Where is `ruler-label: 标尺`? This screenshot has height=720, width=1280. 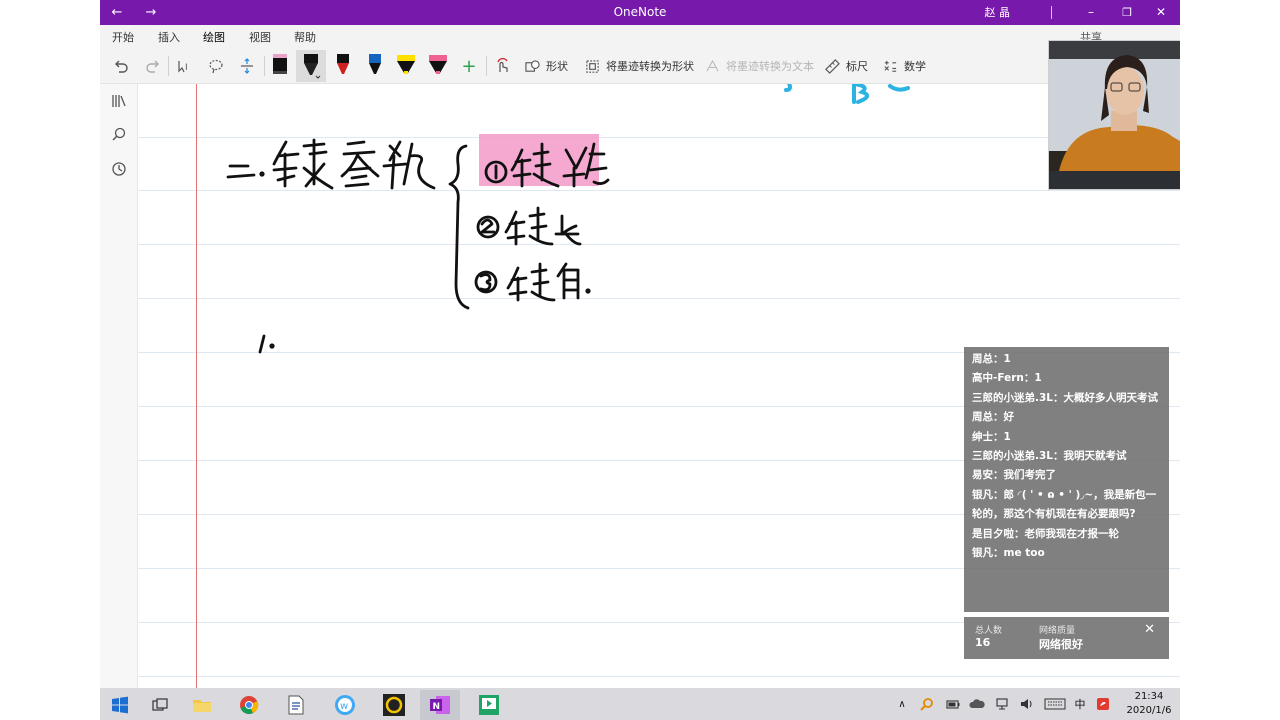
ruler-label: 标尺 is located at coordinates (857, 66).